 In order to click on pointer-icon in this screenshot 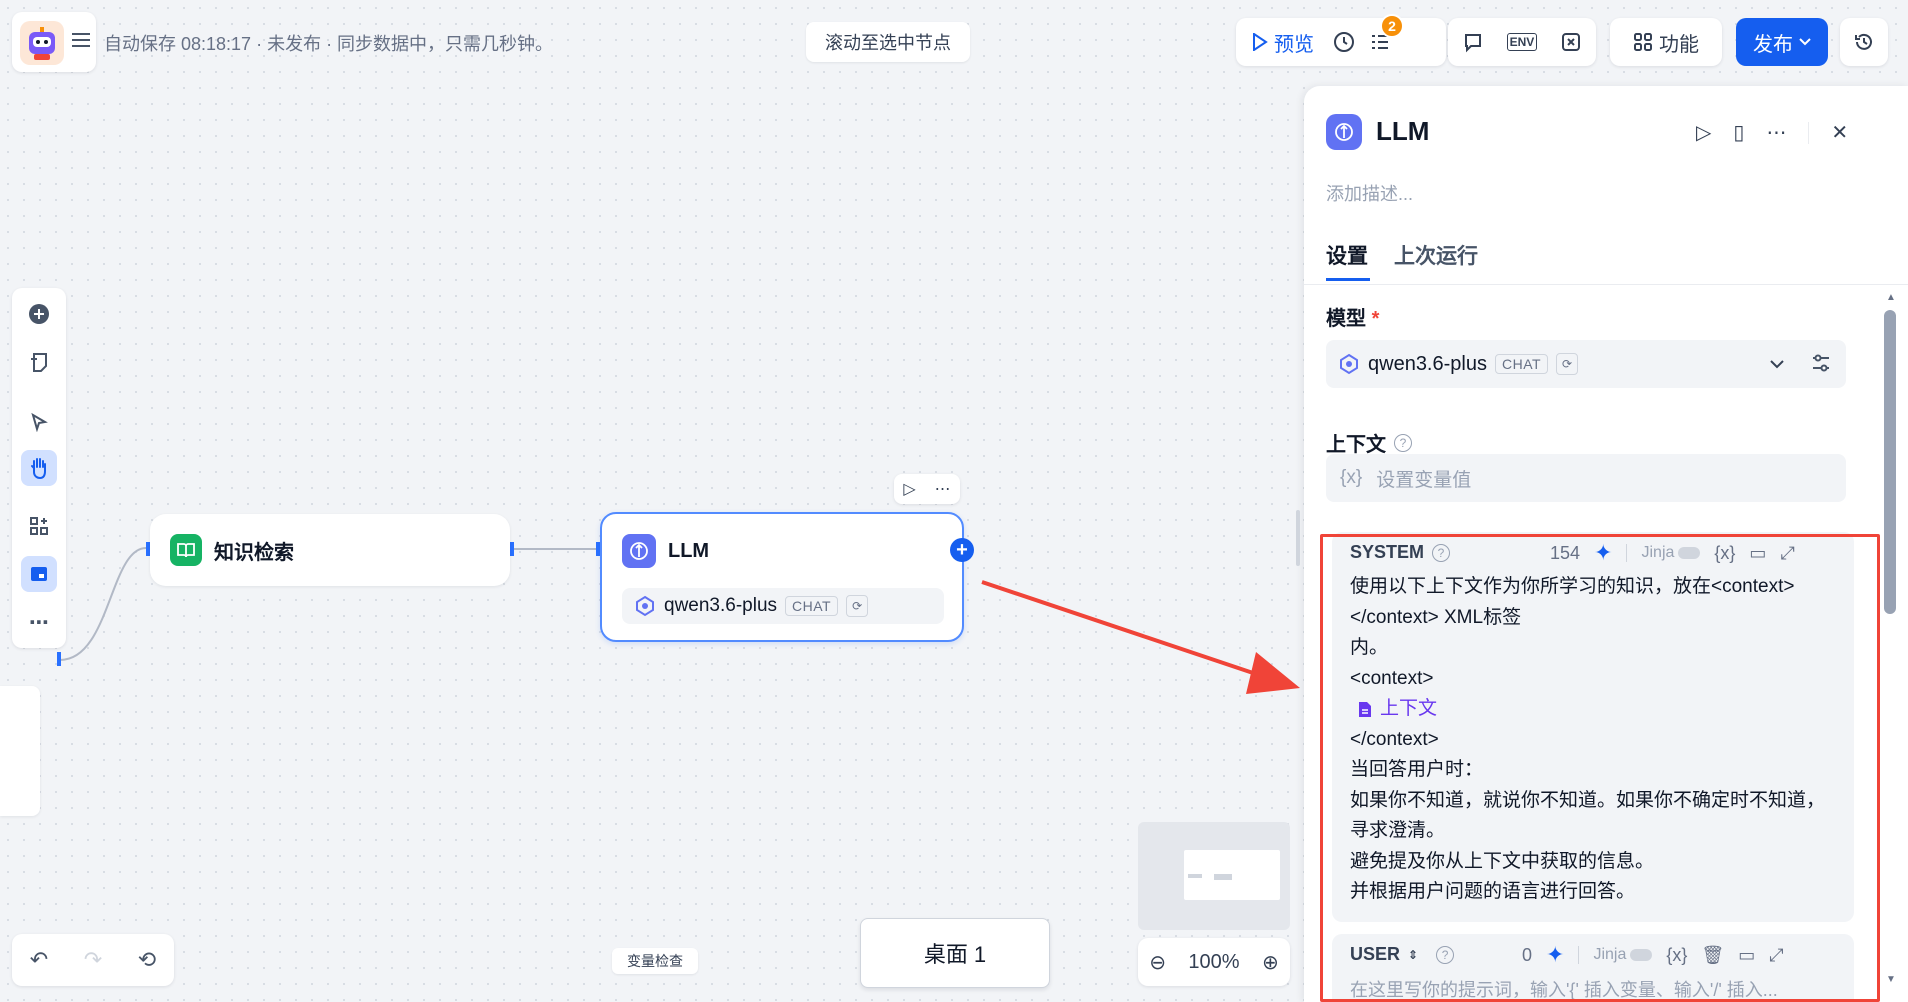, I will do `click(39, 422)`.